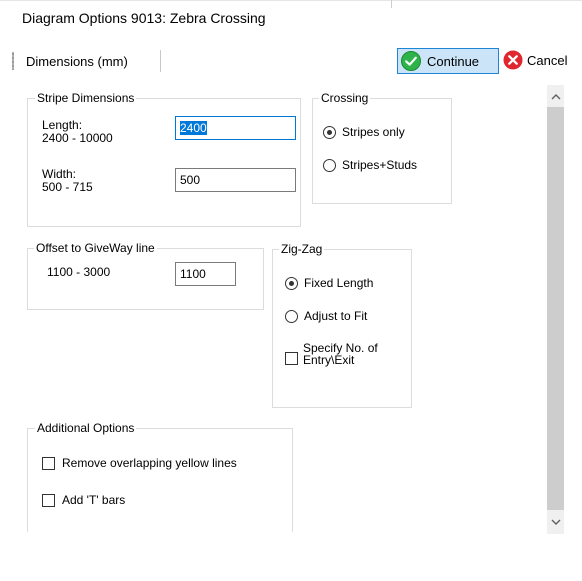  What do you see at coordinates (302, 249) in the screenshot?
I see `zigzag-title: Zig-Zag` at bounding box center [302, 249].